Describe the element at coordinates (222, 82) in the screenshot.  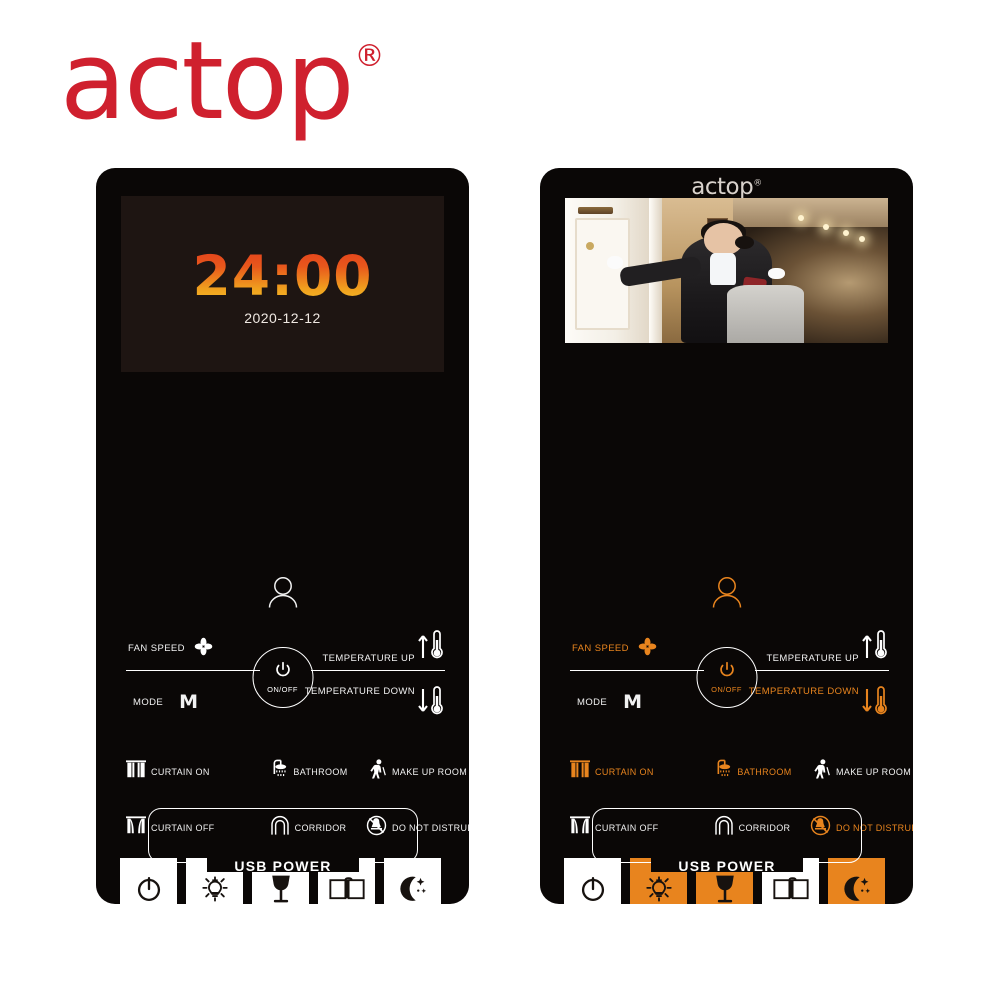
I see `brand-logo: actop ®` at that location.